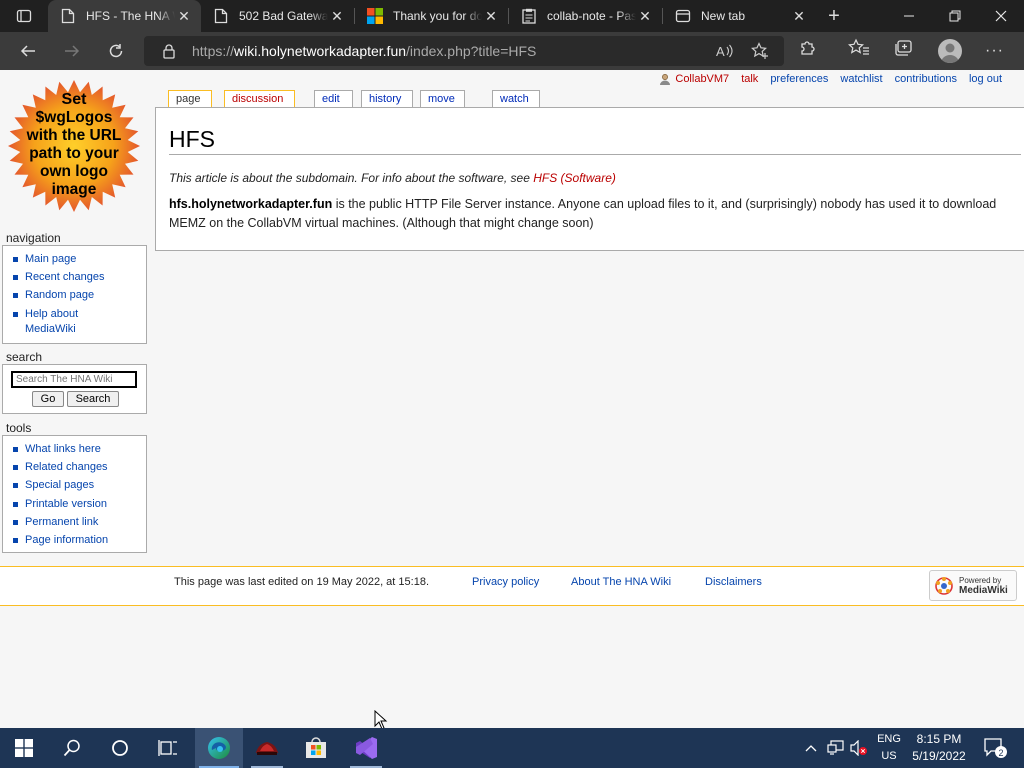  I want to click on language-code: ENG, so click(889, 739).